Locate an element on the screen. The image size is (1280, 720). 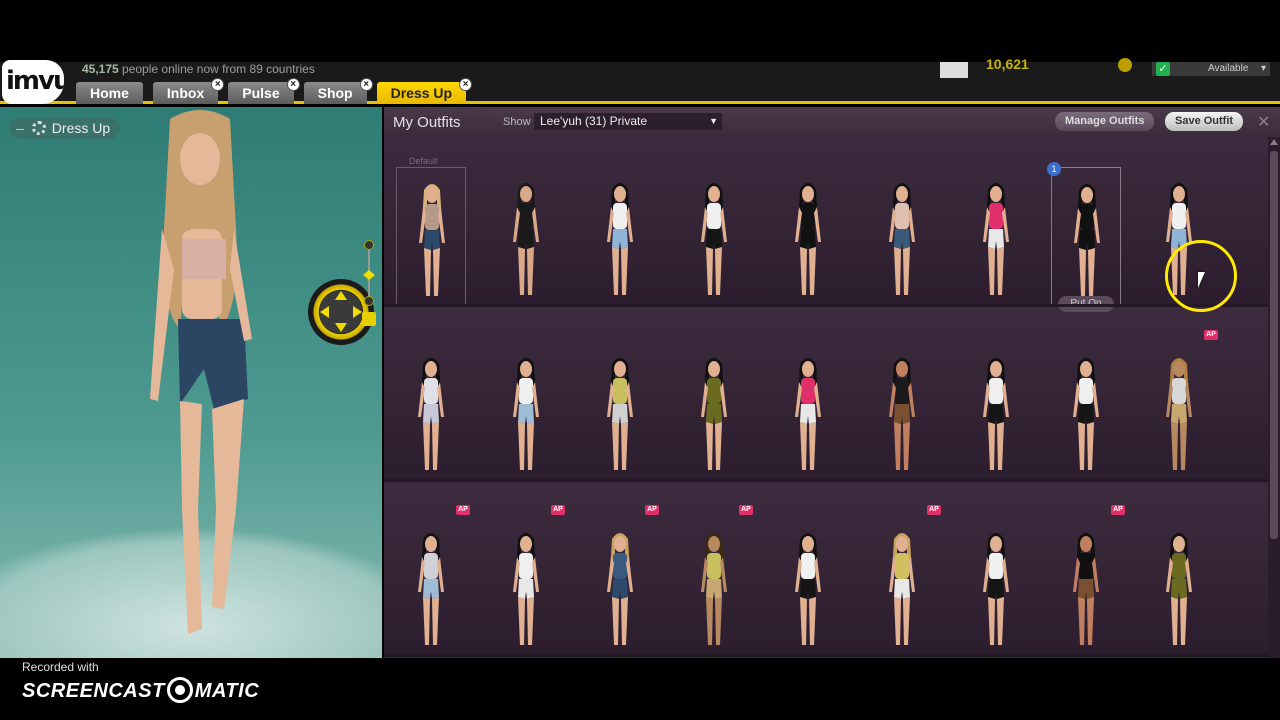
show-select: Lee'yuh (31) Private ▼ is located at coordinates (628, 121).